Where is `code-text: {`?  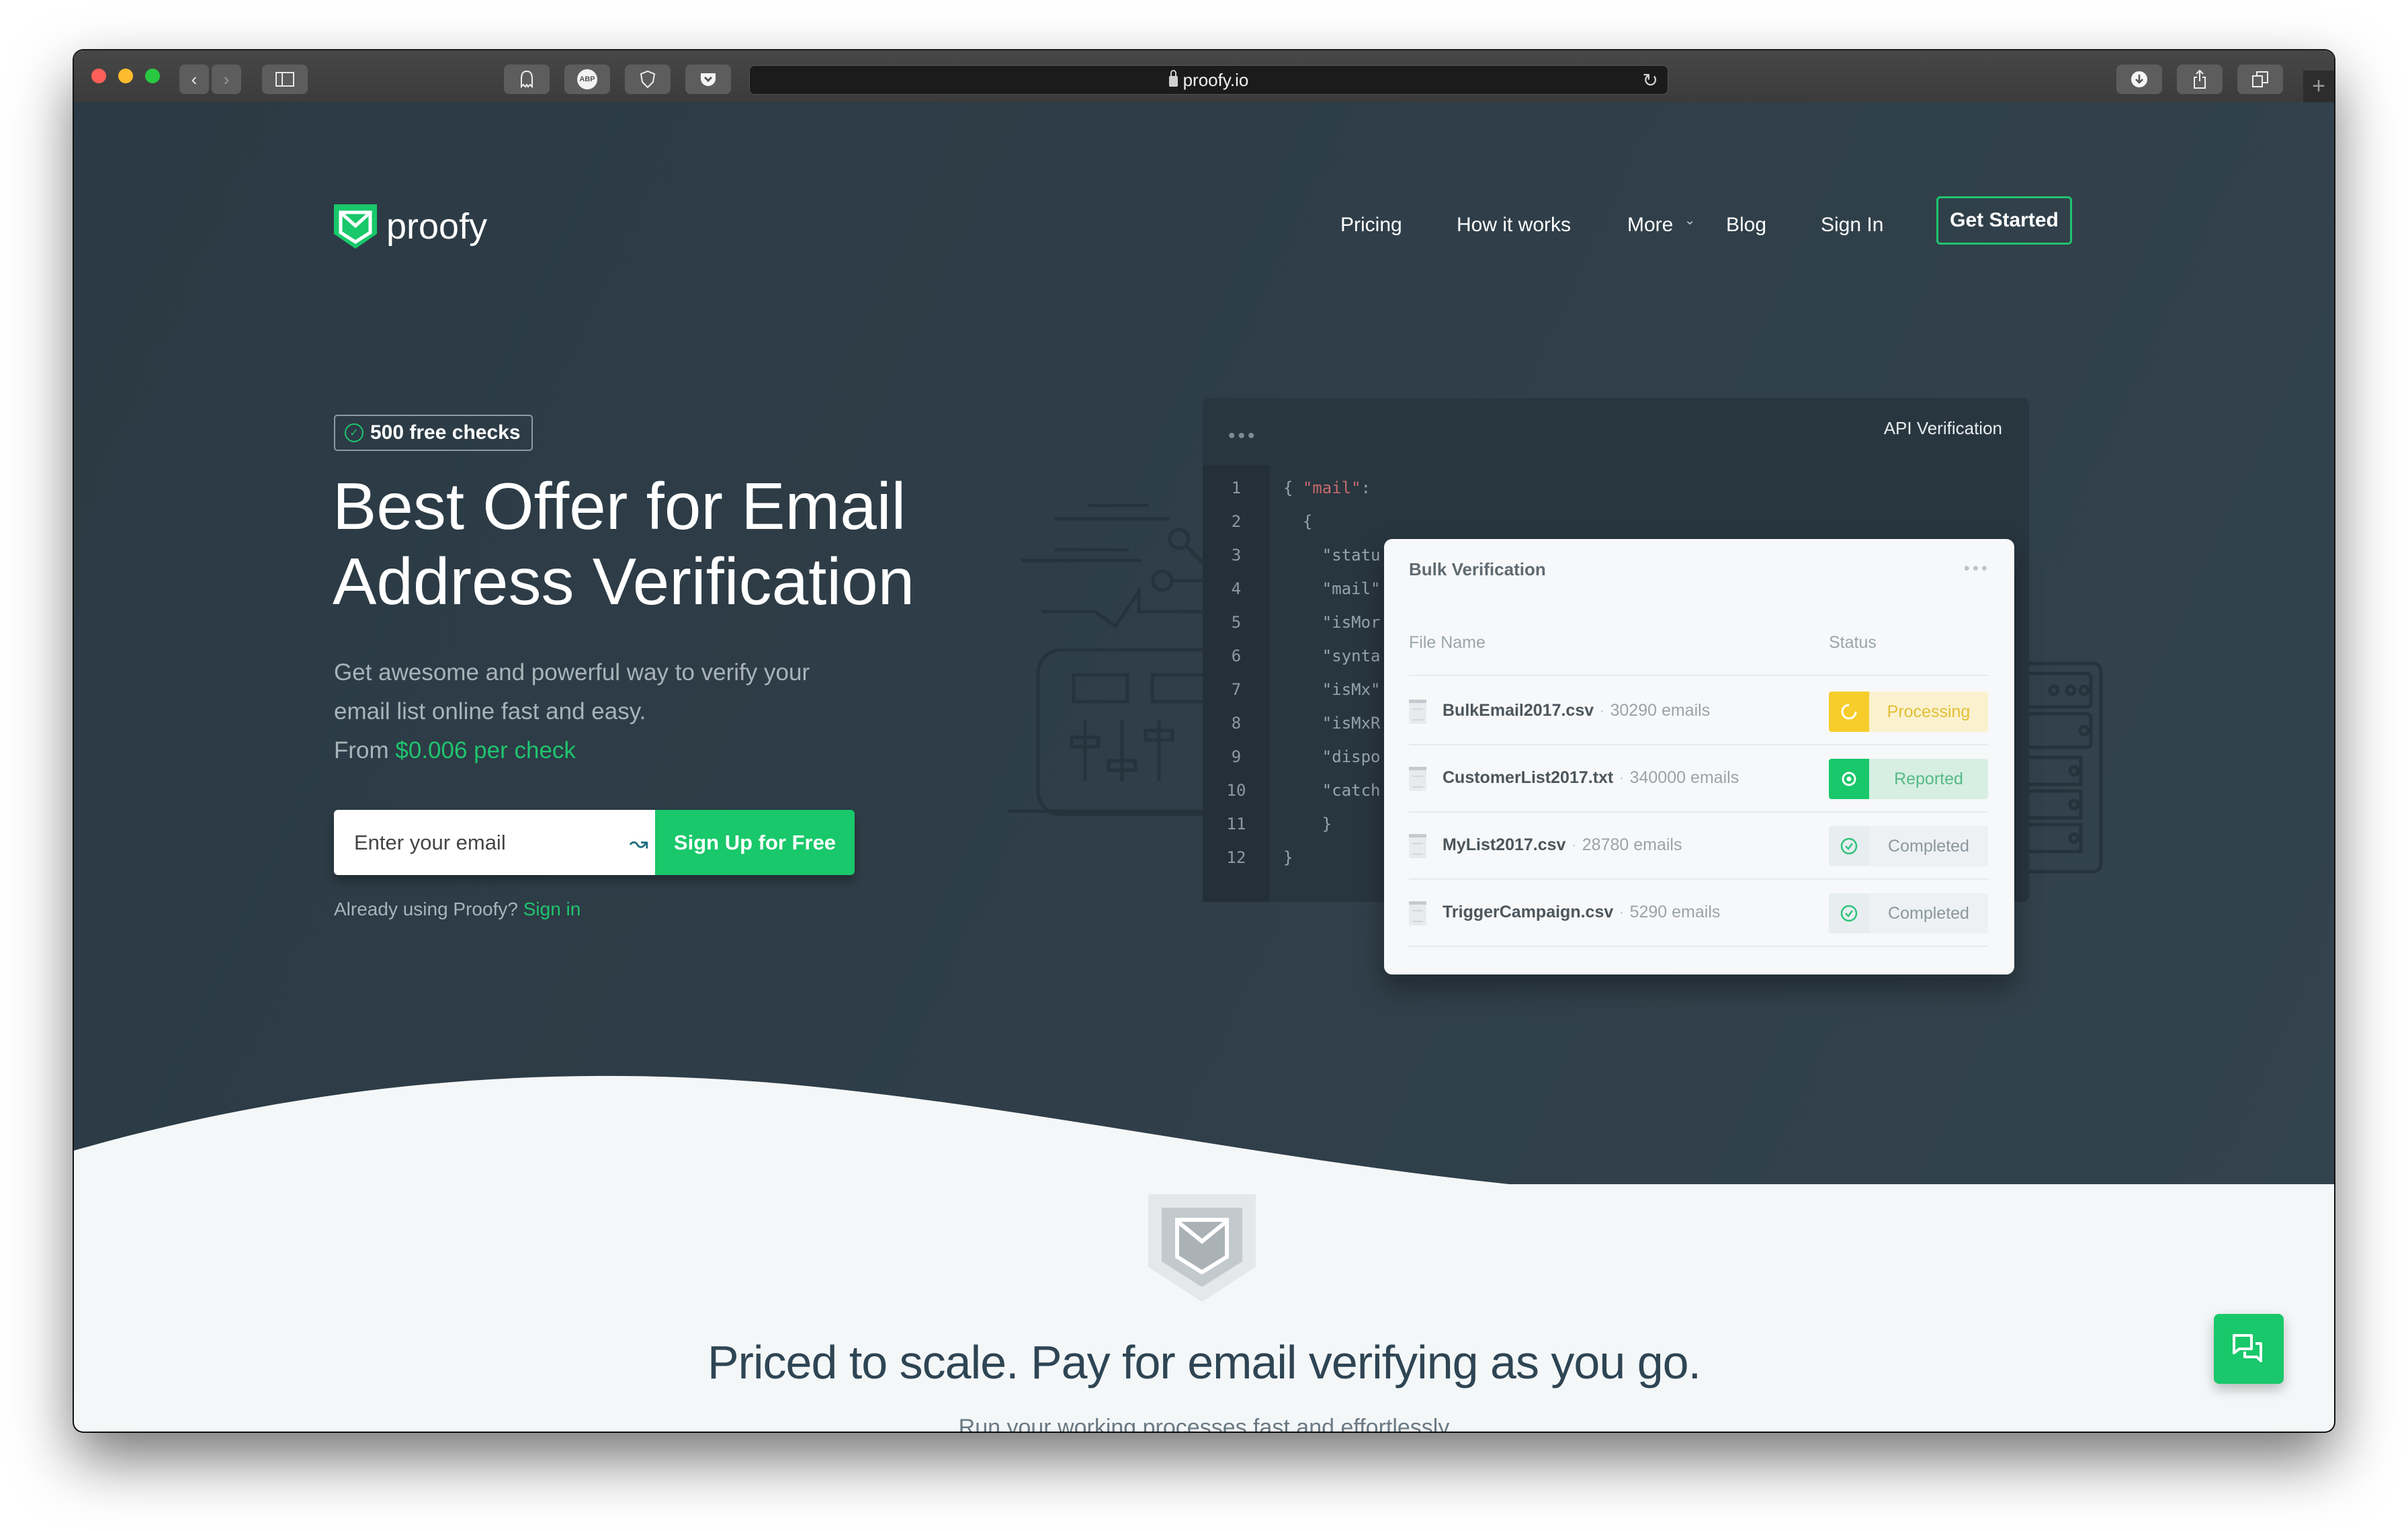
code-text: { is located at coordinates (1293, 488).